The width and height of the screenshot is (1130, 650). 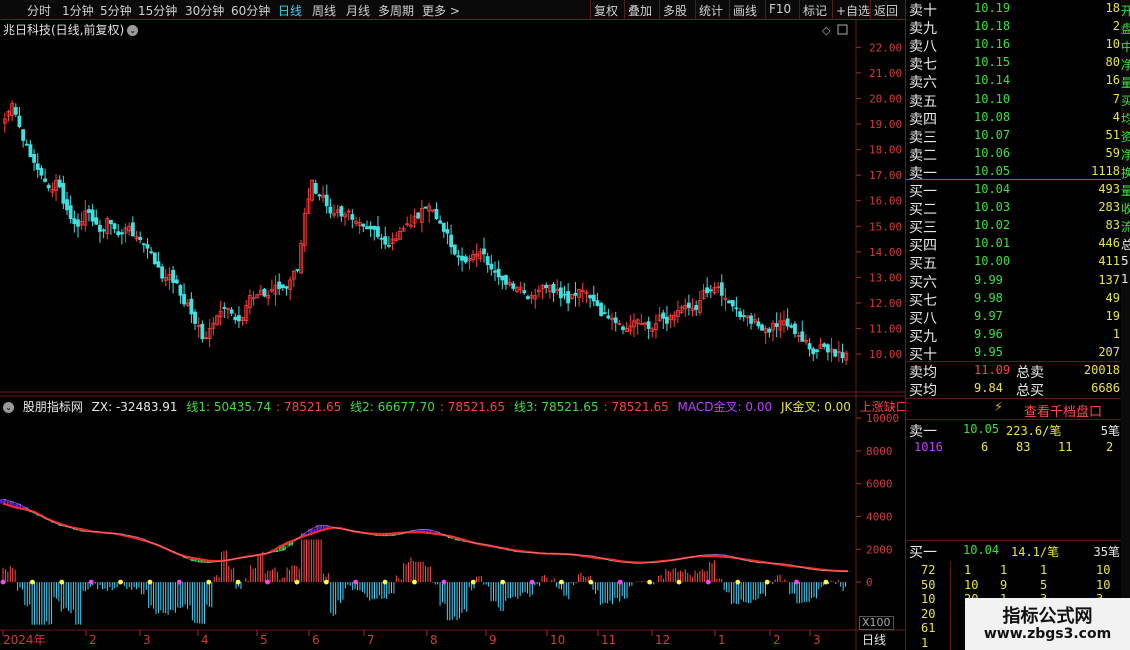 What do you see at coordinates (1018, 299) in the screenshot?
I see `buy-row-7: 买七 9.98 49` at bounding box center [1018, 299].